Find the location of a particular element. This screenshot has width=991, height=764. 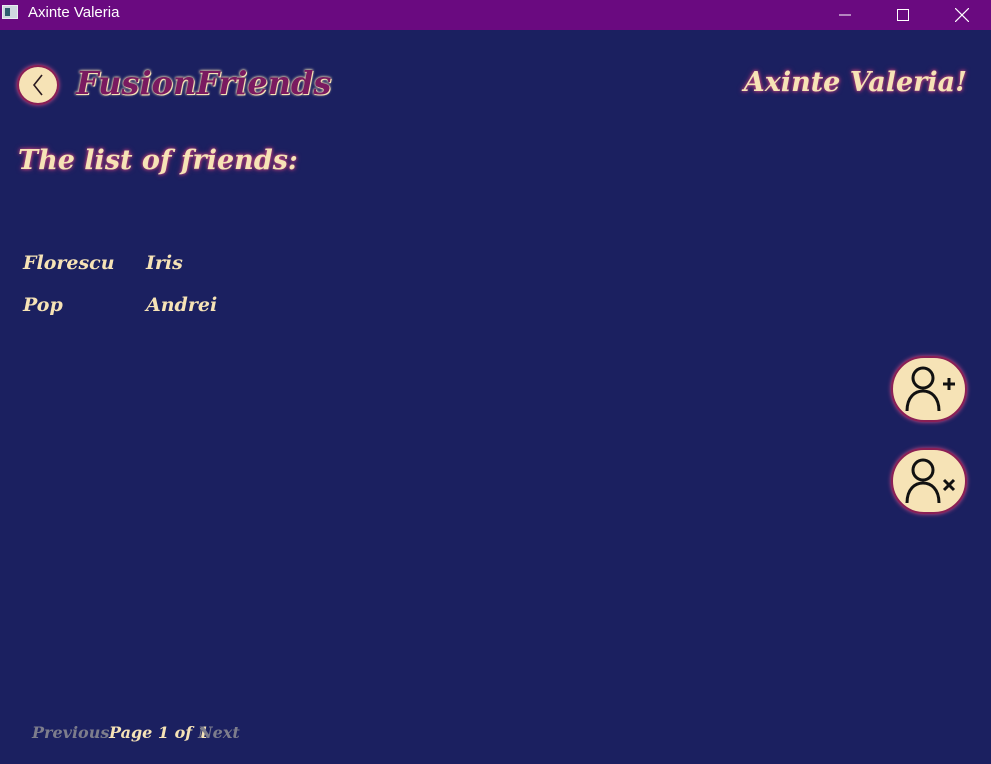

minimize-button is located at coordinates (845, 15).